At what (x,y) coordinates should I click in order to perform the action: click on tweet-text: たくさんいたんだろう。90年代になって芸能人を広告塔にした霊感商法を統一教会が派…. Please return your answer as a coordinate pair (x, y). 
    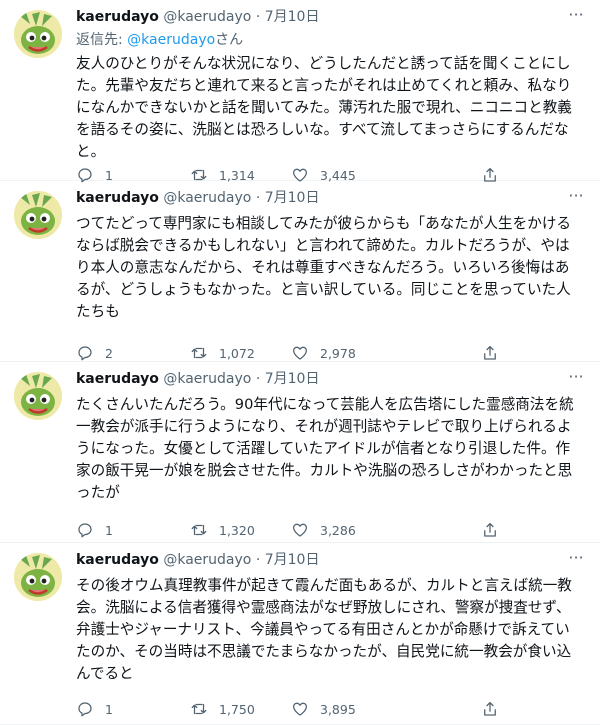
    Looking at the image, I should click on (325, 448).